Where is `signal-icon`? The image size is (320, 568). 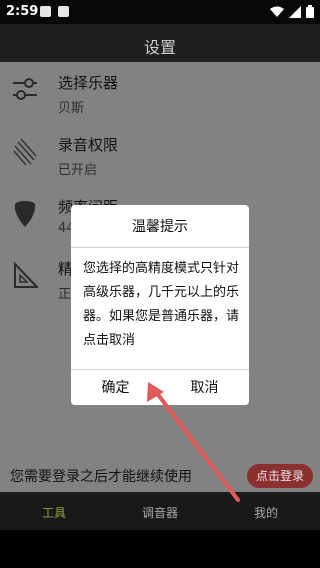
signal-icon is located at coordinates (295, 11).